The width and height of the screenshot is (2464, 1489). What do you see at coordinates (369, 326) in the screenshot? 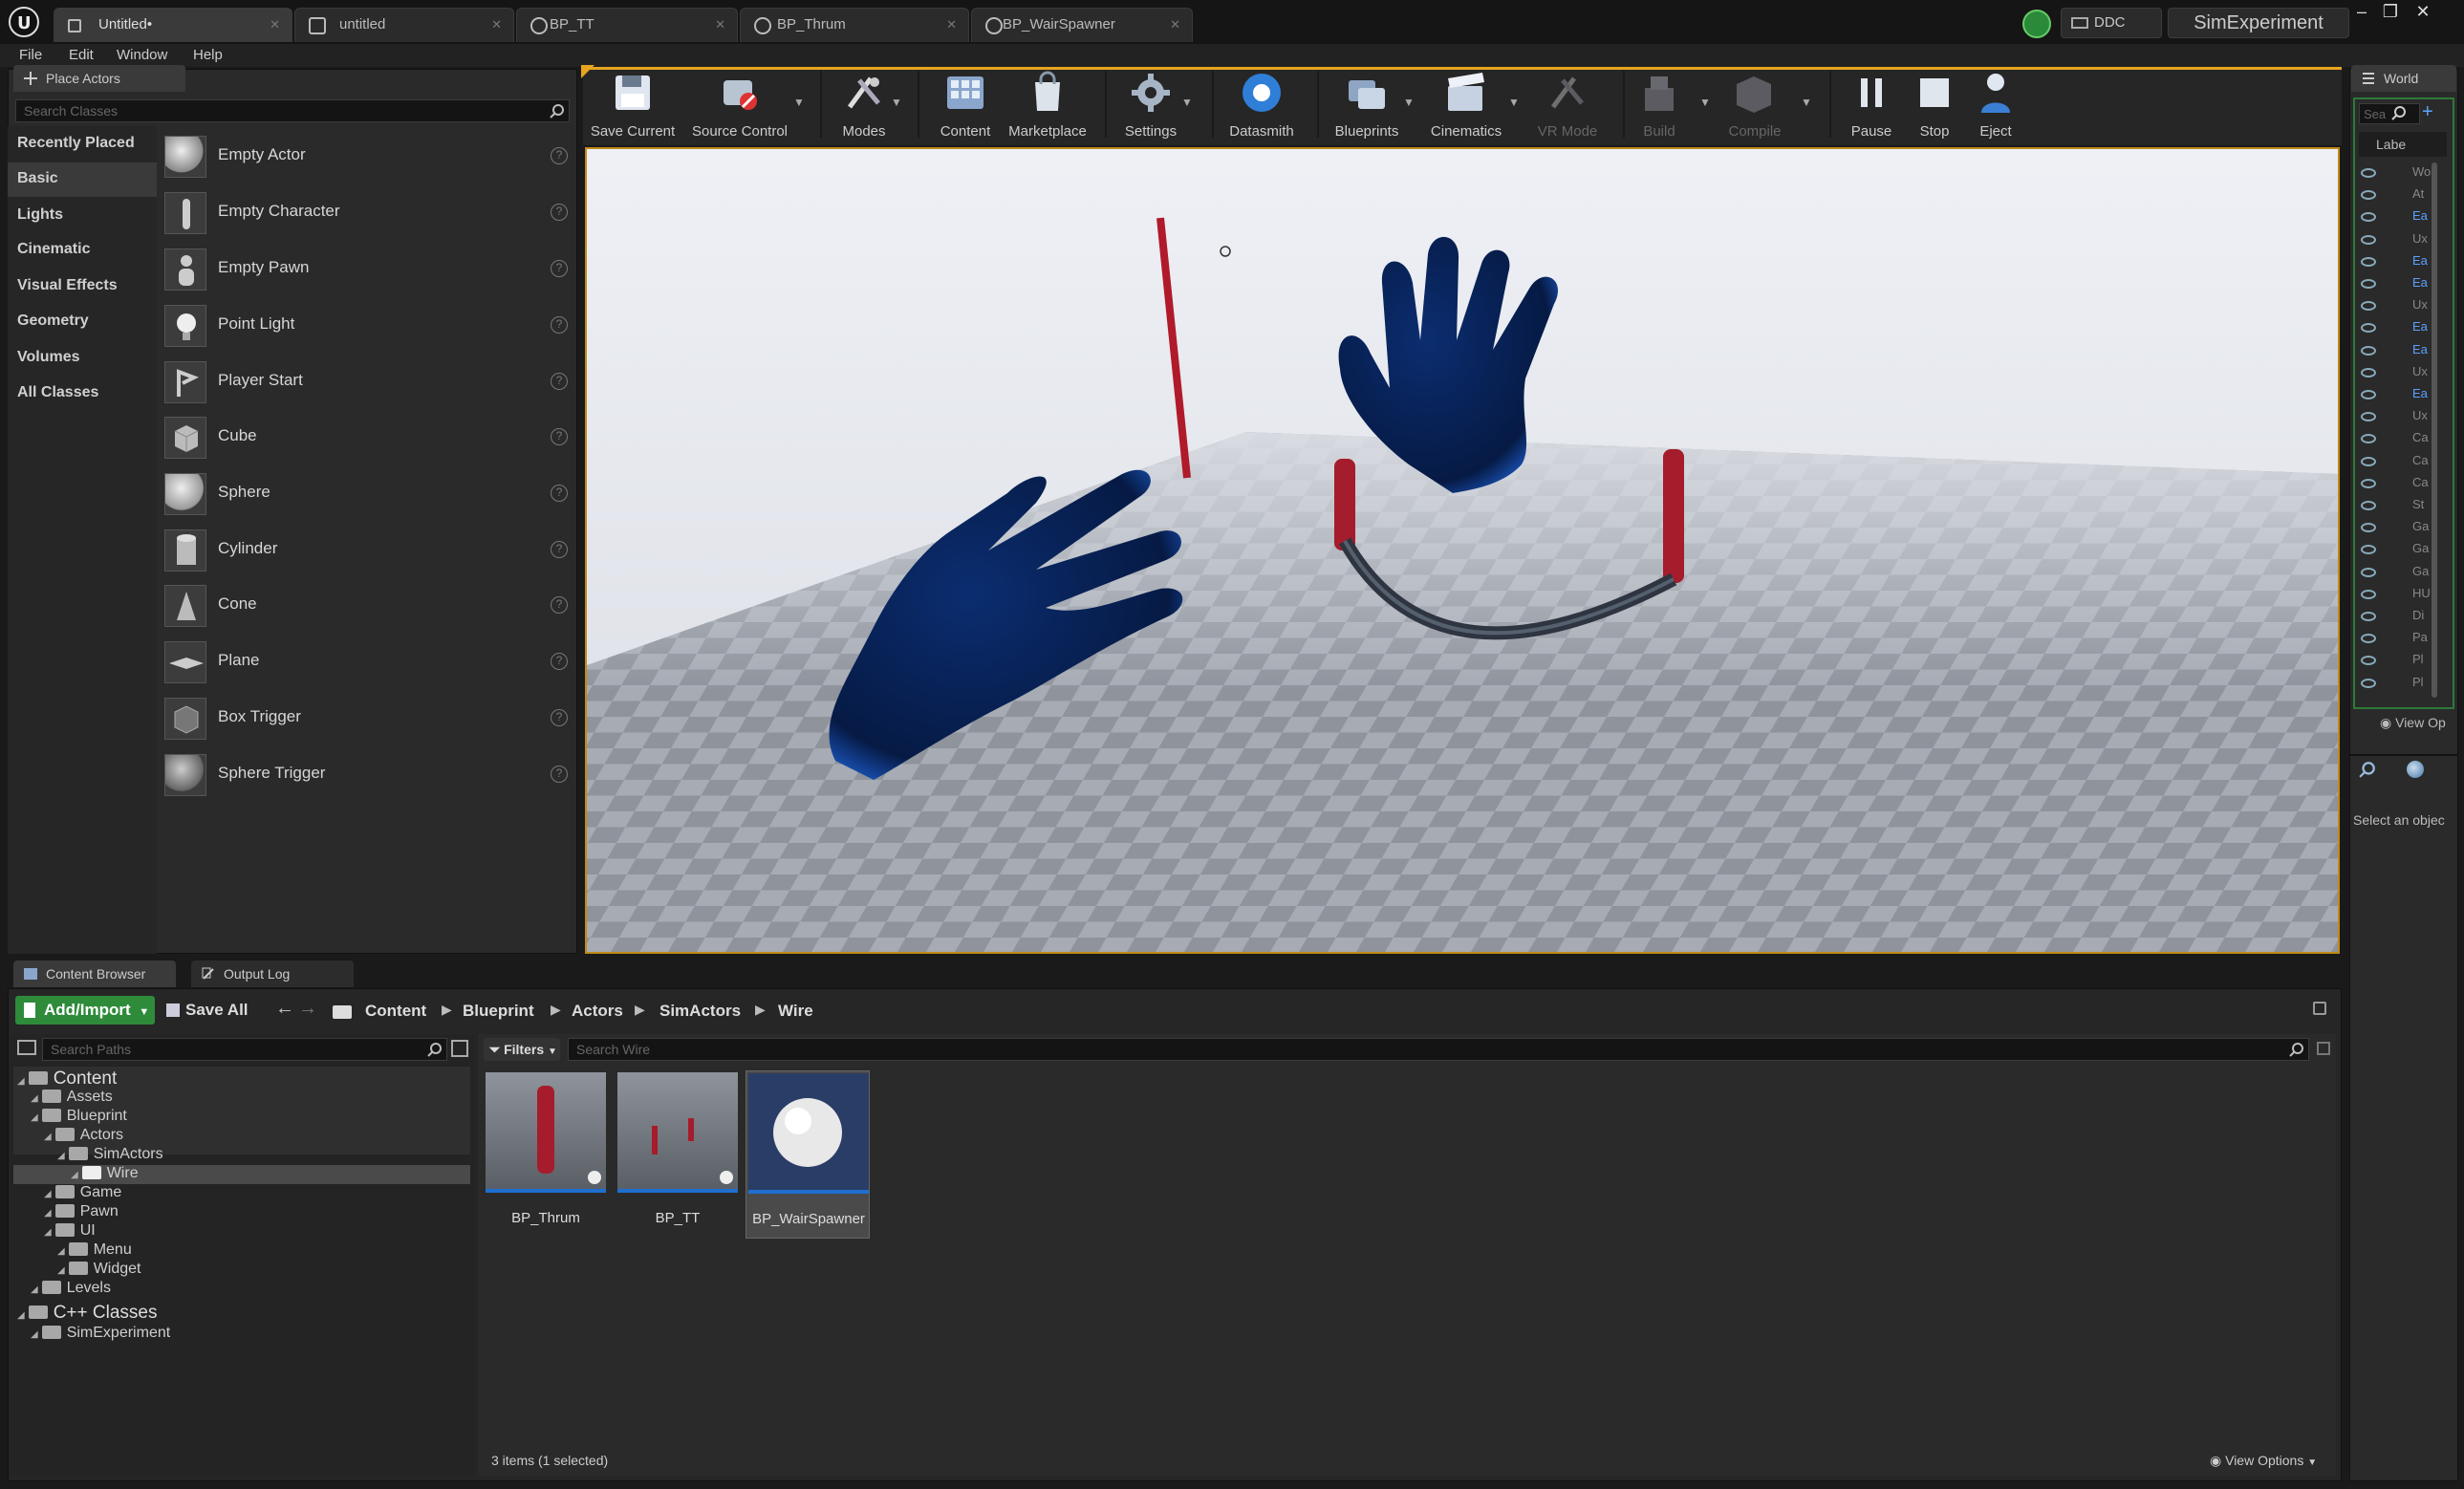
I see `actor-point-light: Point Light?` at bounding box center [369, 326].